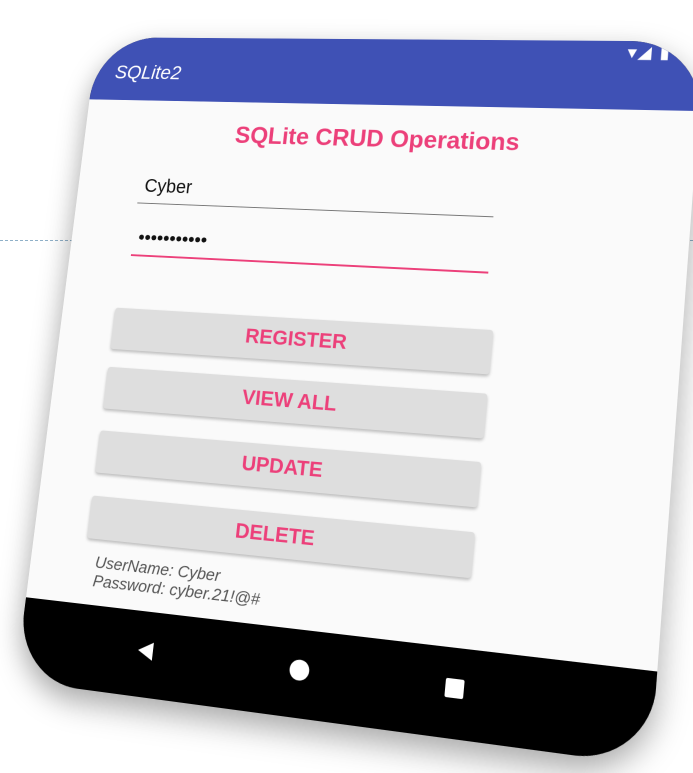 This screenshot has height=773, width=693. What do you see at coordinates (148, 73) in the screenshot?
I see `app-title: SQLite2` at bounding box center [148, 73].